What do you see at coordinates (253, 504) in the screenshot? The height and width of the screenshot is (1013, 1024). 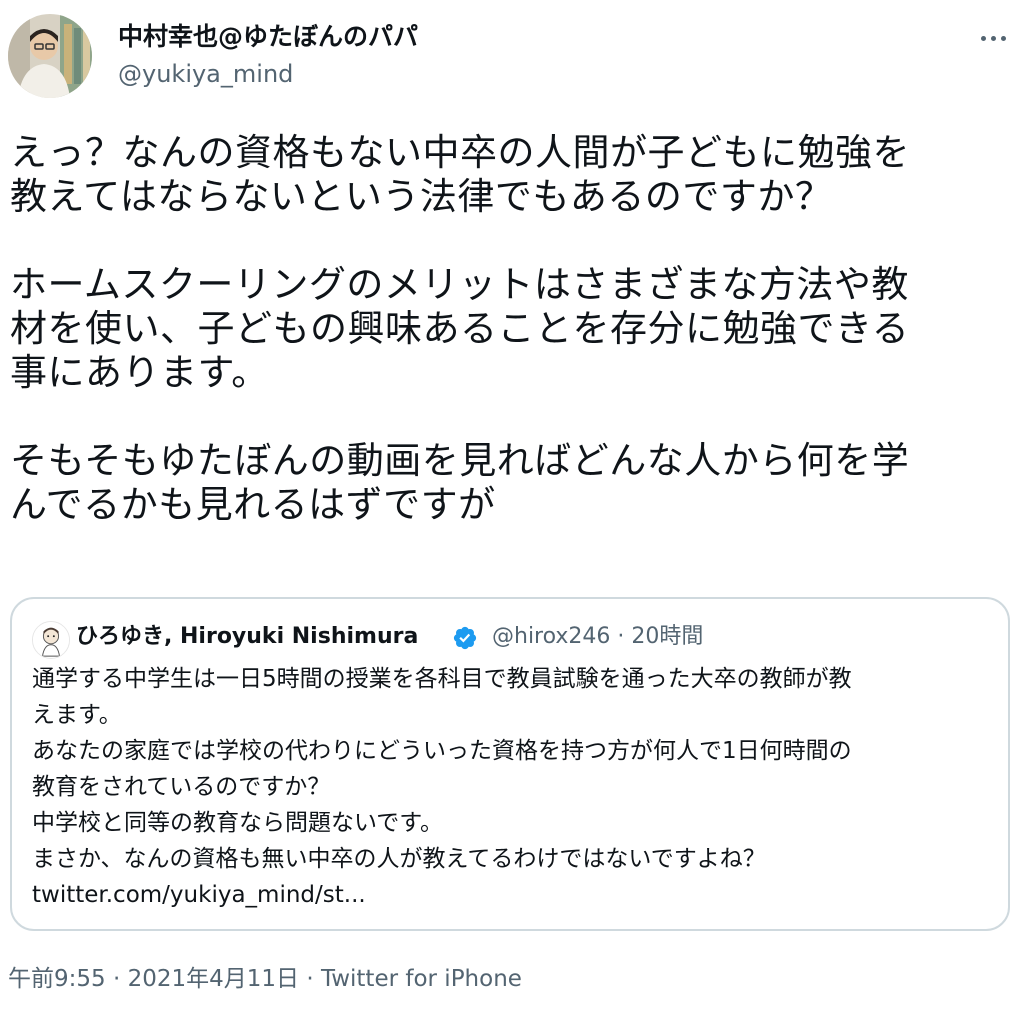 I see `tweet-text-line: んでるかも見れるはずですが` at bounding box center [253, 504].